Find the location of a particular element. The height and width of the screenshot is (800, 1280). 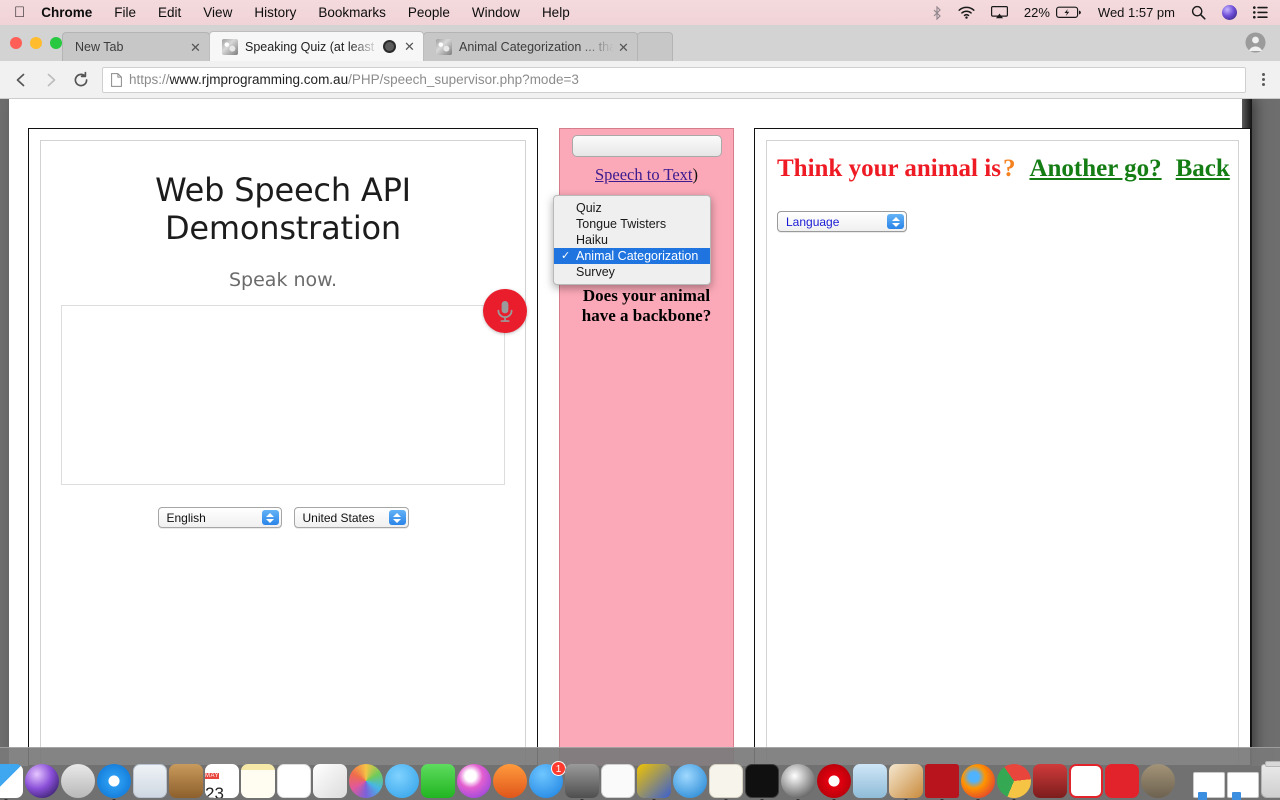

dock-item-finder is located at coordinates (11, 777).